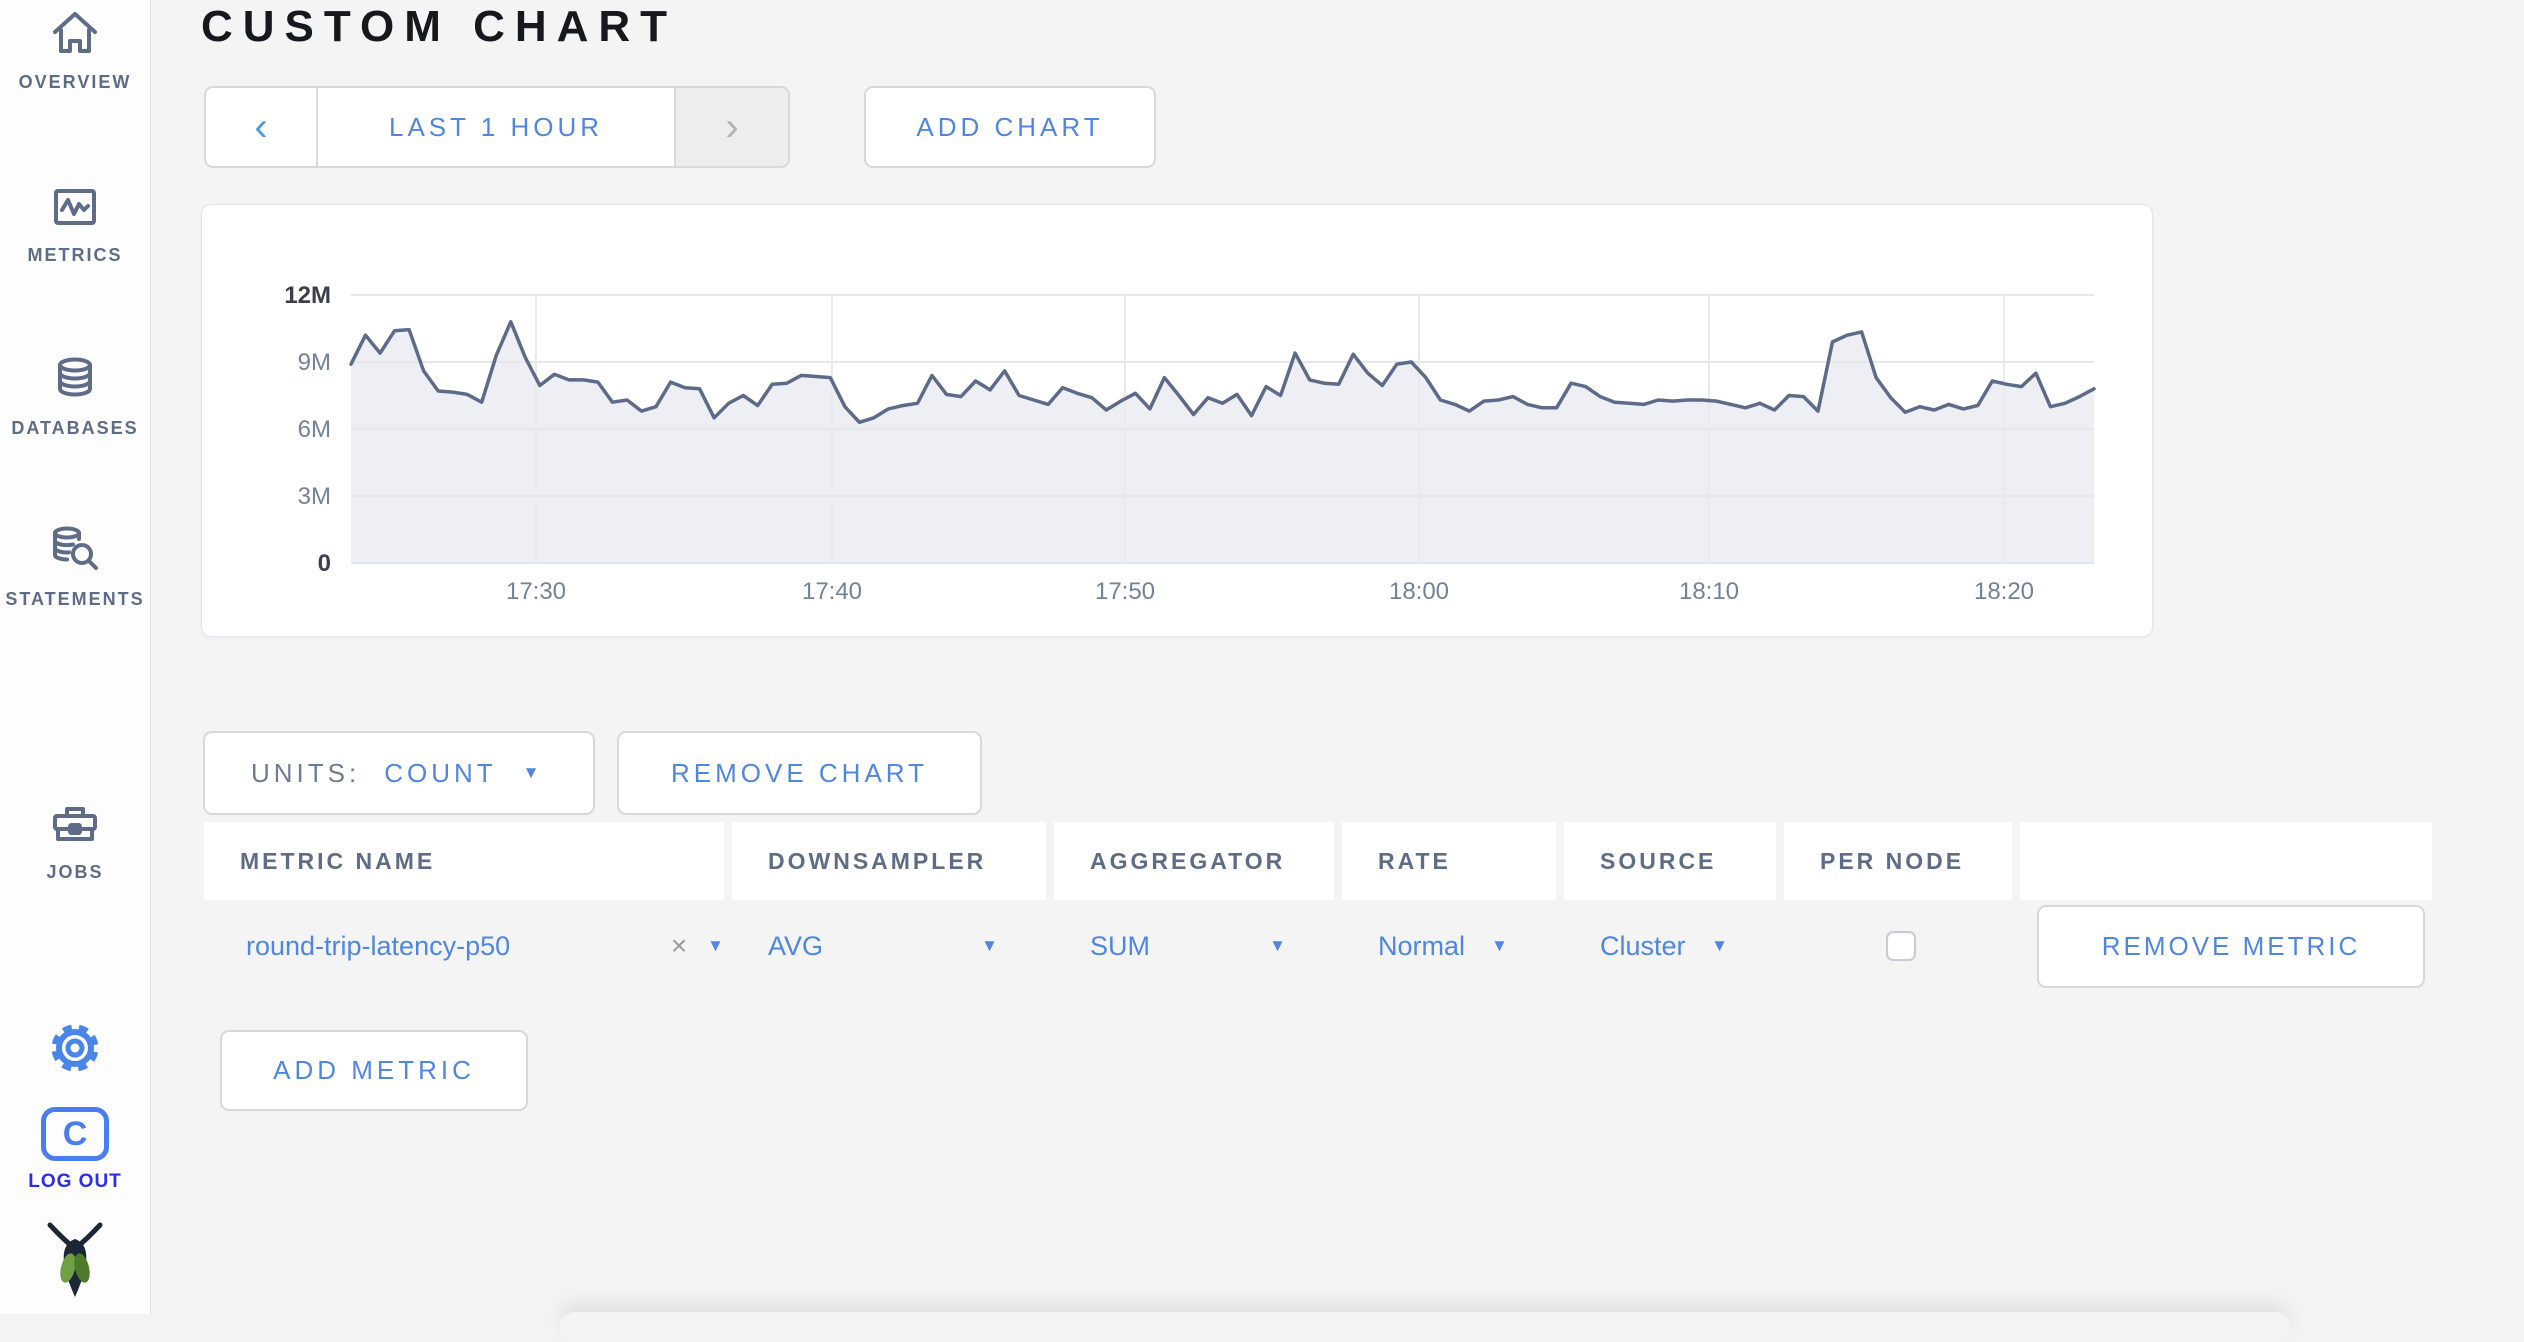 This screenshot has width=2524, height=1342. Describe the element at coordinates (324, 563) in the screenshot. I see `svg-text: 0` at that location.